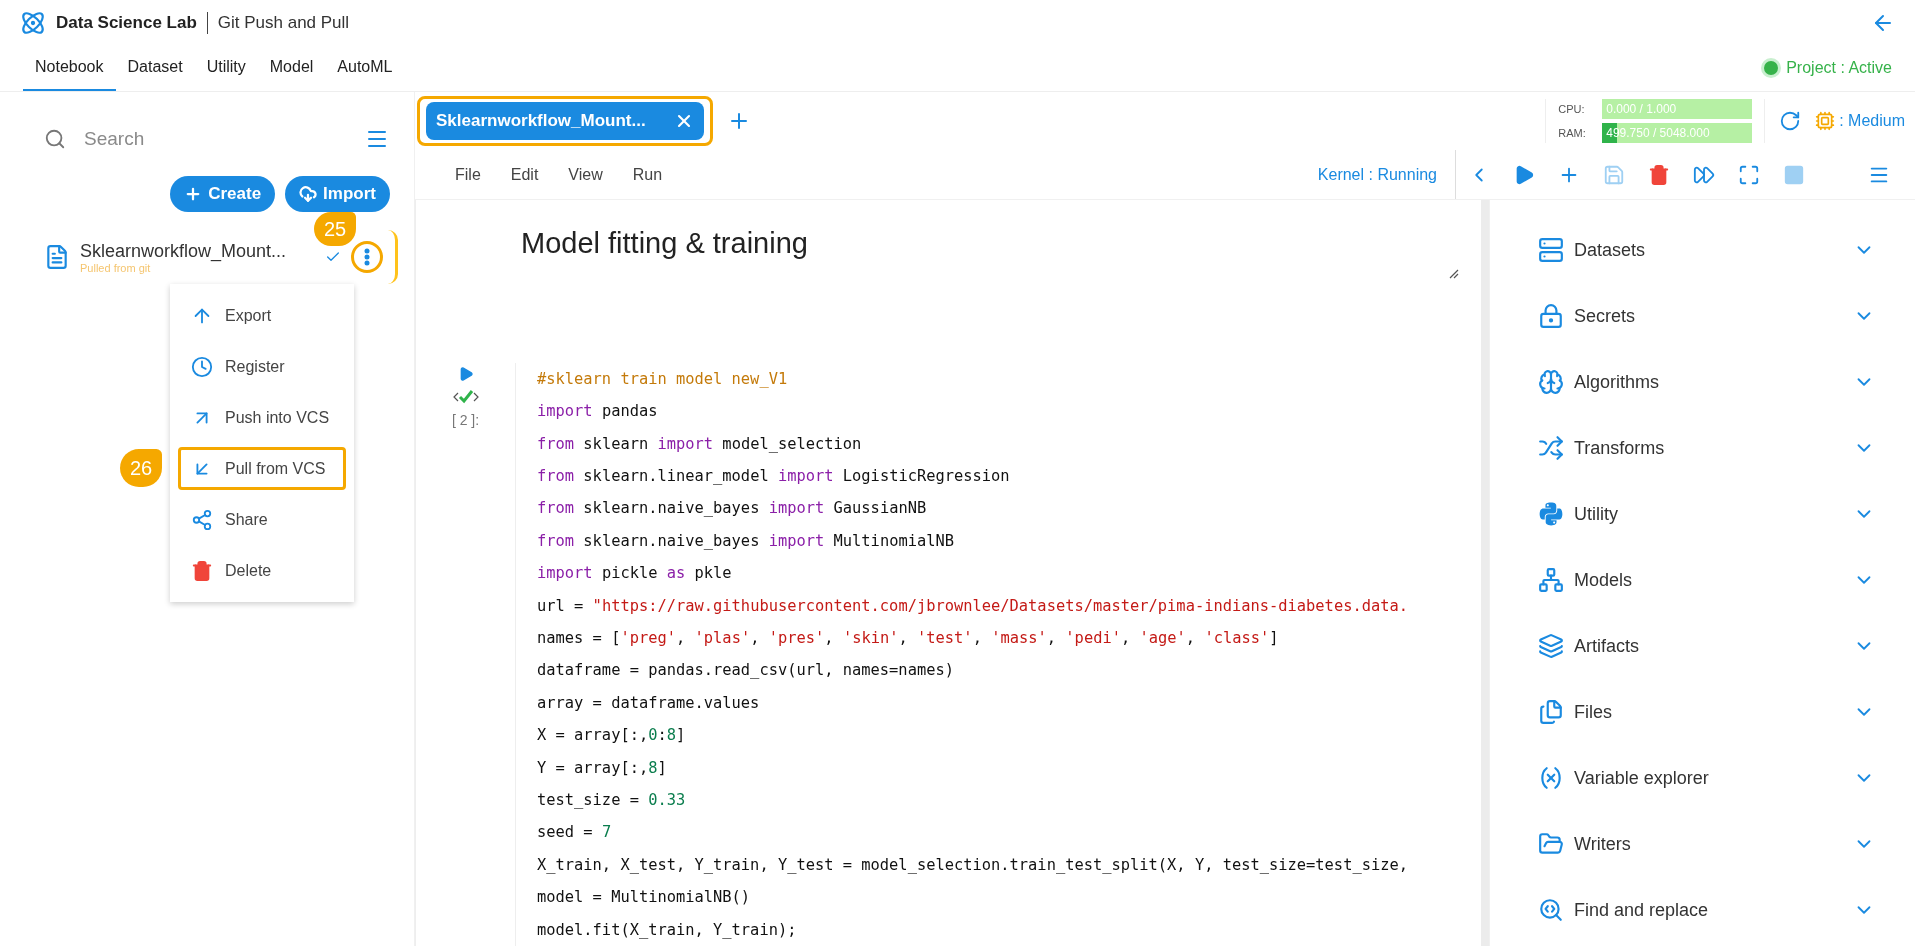 The width and height of the screenshot is (1915, 946). I want to click on menu-bar-item: File, so click(468, 174).